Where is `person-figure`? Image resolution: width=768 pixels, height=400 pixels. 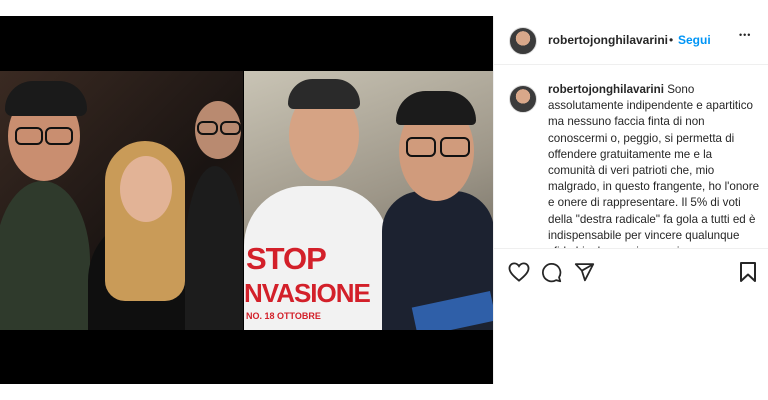 person-figure is located at coordinates (45, 255).